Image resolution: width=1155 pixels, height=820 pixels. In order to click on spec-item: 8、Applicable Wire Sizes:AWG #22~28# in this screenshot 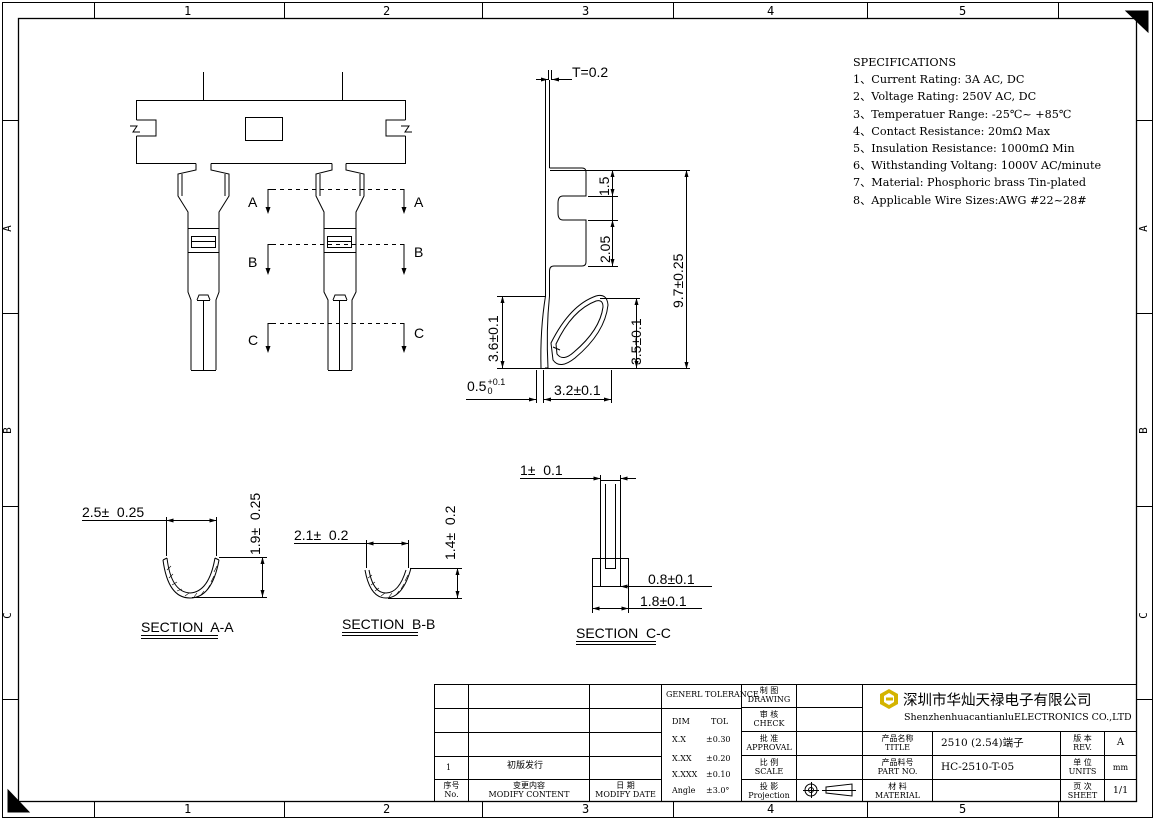, I will do `click(970, 200)`.